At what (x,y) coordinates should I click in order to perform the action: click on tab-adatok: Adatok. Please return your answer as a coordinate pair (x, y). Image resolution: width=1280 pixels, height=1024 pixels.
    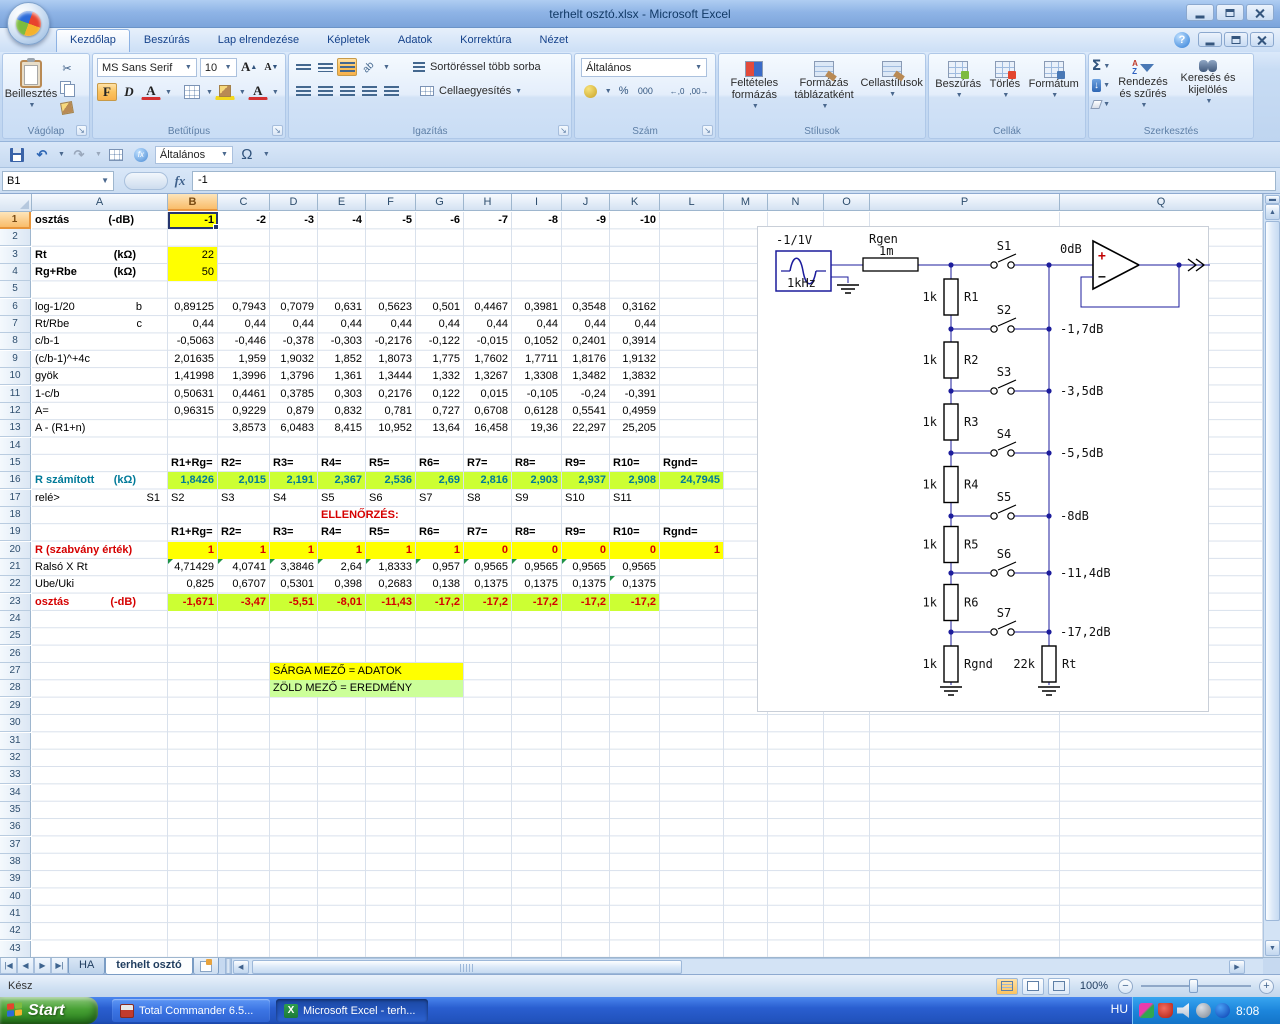
    Looking at the image, I should click on (415, 40).